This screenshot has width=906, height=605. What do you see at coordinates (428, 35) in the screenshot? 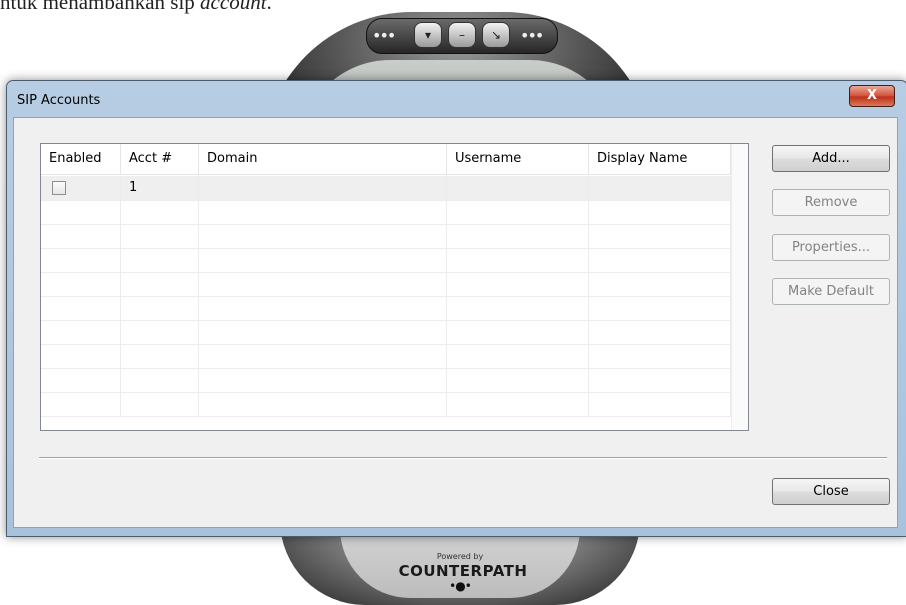
I see `minimize-down-icon: ▾` at bounding box center [428, 35].